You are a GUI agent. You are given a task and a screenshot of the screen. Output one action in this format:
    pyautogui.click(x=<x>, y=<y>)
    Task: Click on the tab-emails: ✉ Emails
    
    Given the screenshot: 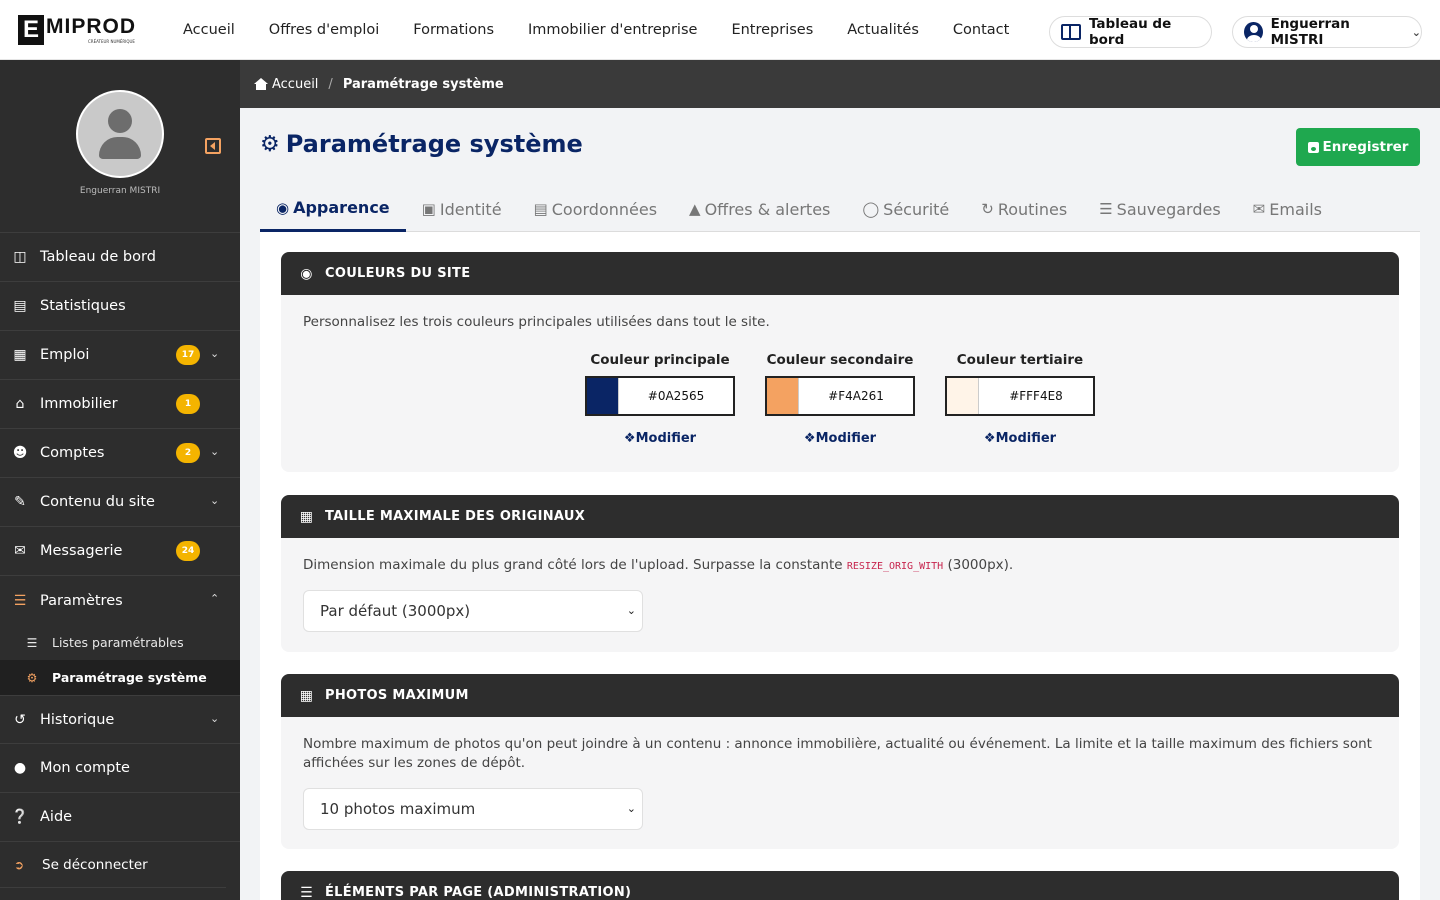 What is the action you would take?
    pyautogui.click(x=1287, y=209)
    